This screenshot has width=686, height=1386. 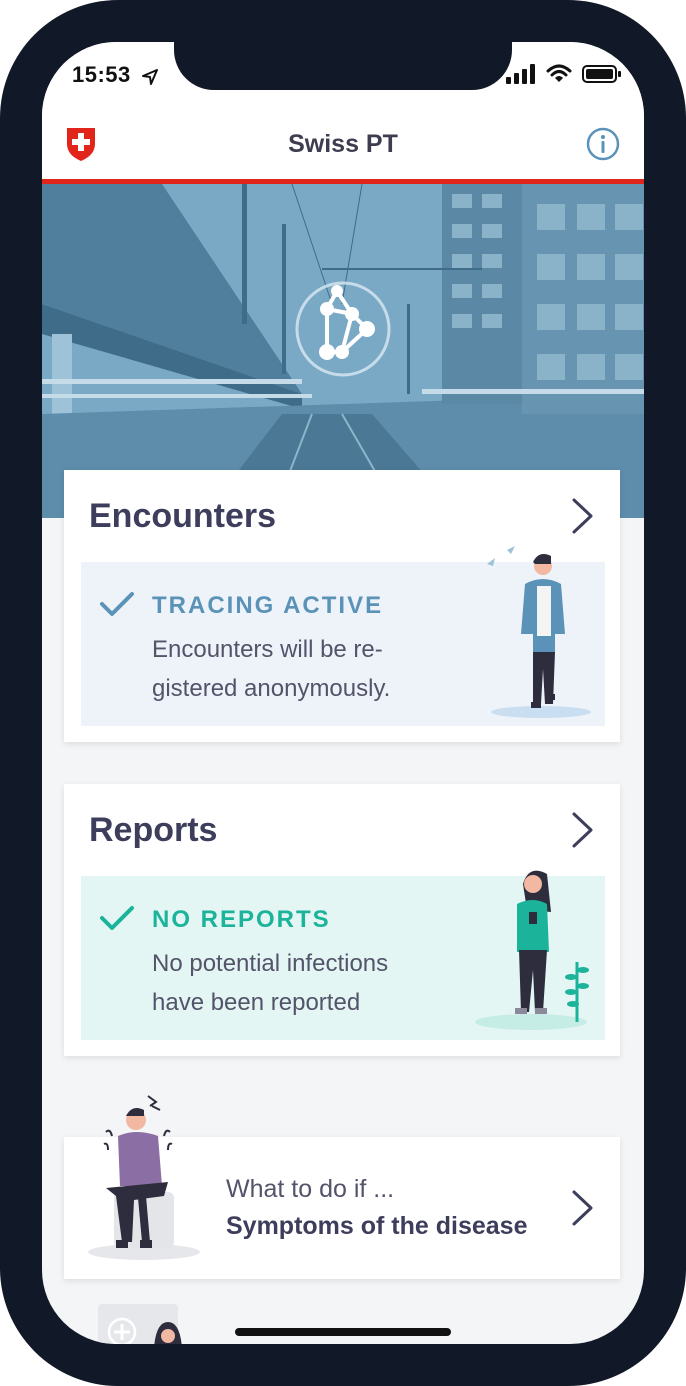 What do you see at coordinates (343, 66) in the screenshot?
I see `notch` at bounding box center [343, 66].